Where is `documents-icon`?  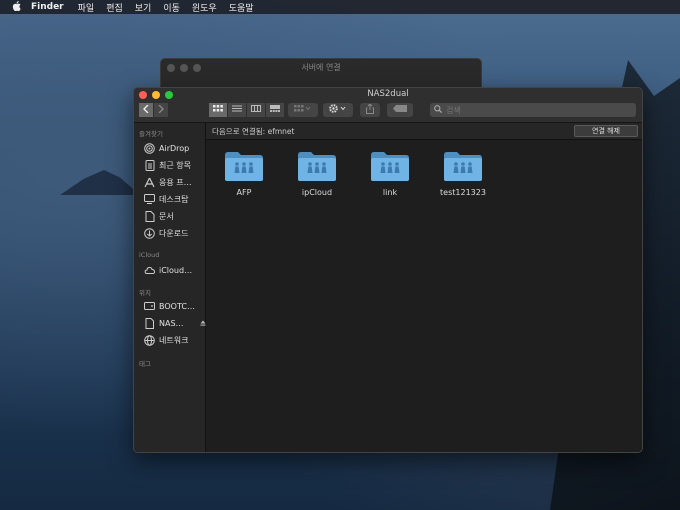
documents-icon is located at coordinates (149, 216).